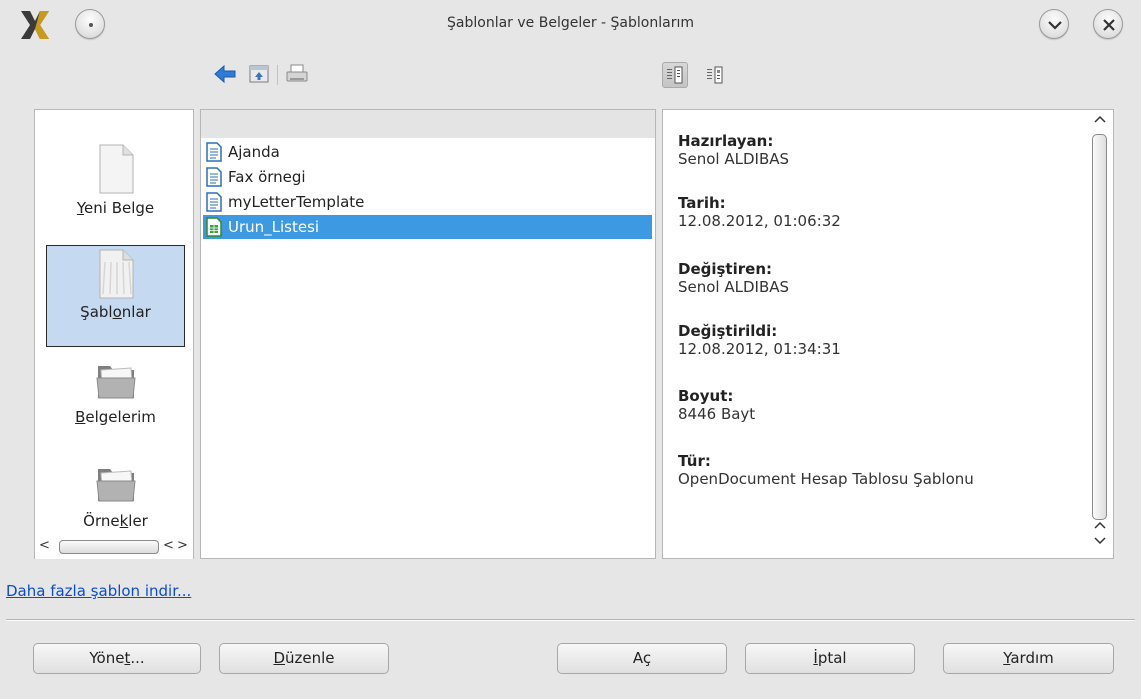 This screenshot has height=699, width=1141. What do you see at coordinates (214, 227) in the screenshot?
I see `spreadsheet-icon` at bounding box center [214, 227].